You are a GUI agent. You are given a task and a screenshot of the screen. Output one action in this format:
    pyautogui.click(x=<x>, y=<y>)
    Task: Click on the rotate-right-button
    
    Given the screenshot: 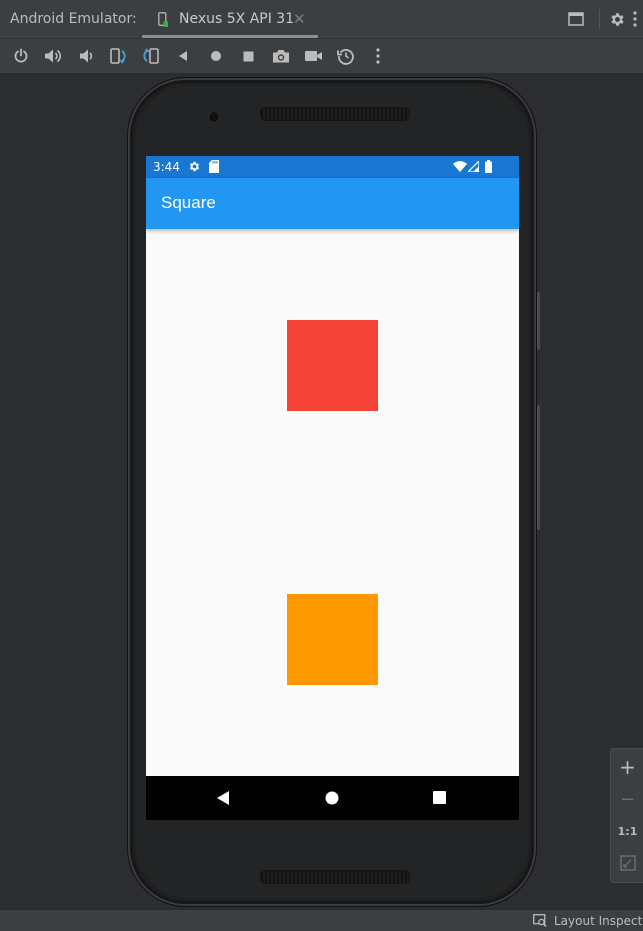 What is the action you would take?
    pyautogui.click(x=151, y=56)
    